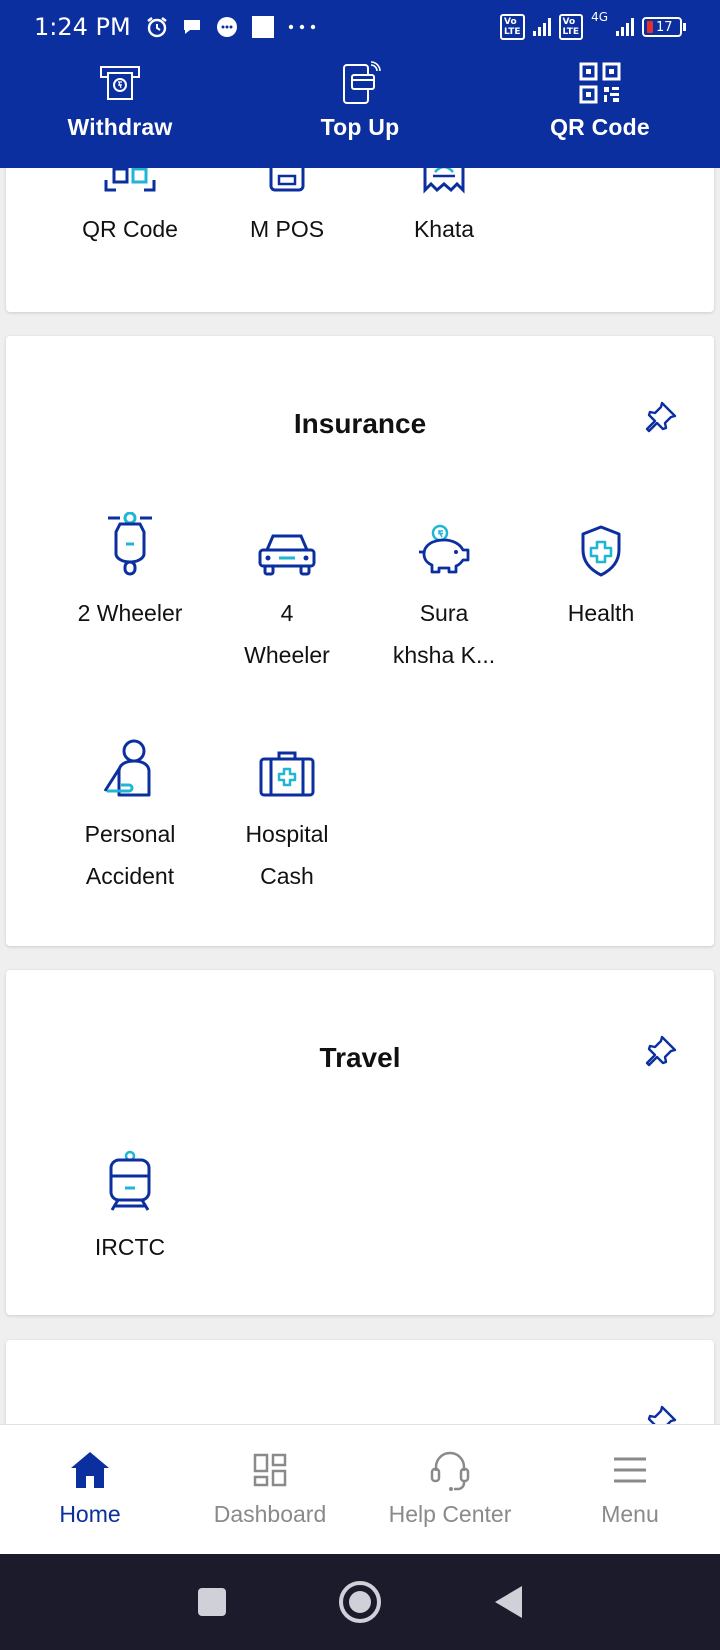  Describe the element at coordinates (360, 423) in the screenshot. I see `insurance-title: Insurance` at that location.